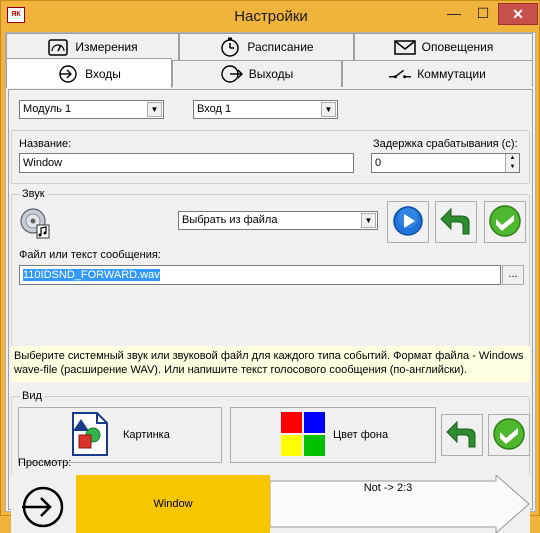 This screenshot has width=540, height=533. Describe the element at coordinates (186, 163) in the screenshot. I see `name-input: Window` at that location.